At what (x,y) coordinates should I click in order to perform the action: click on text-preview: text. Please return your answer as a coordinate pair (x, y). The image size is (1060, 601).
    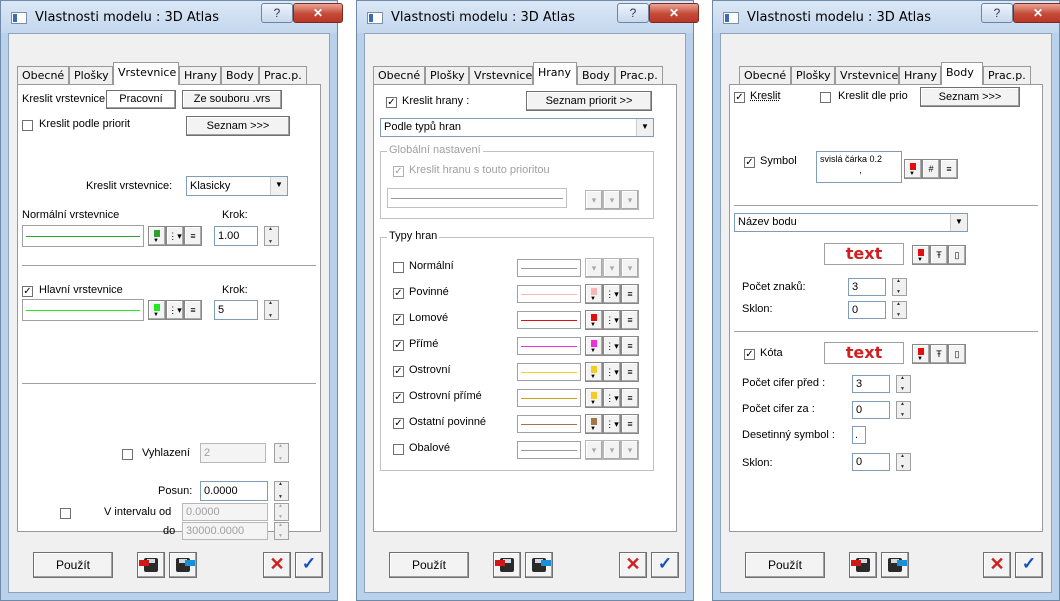
    Looking at the image, I should click on (864, 254).